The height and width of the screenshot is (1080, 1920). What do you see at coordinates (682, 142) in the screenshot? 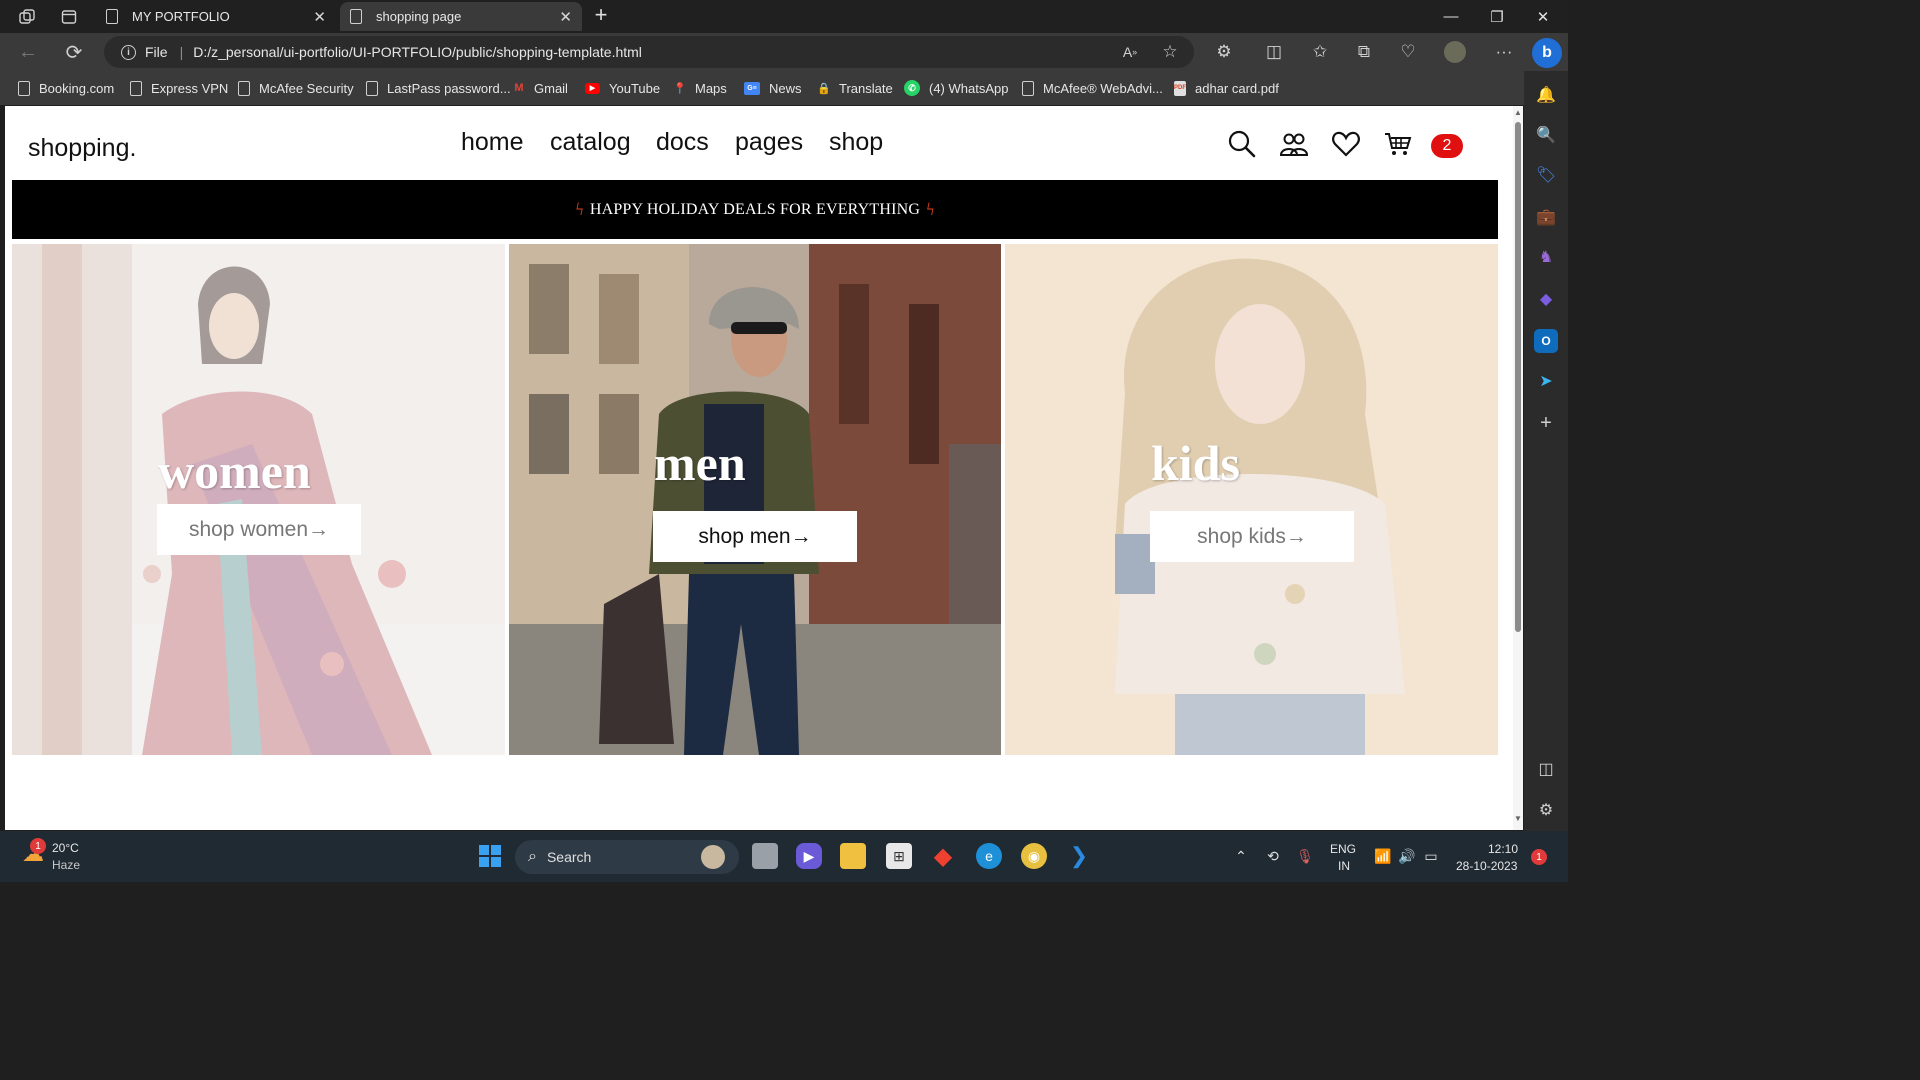
I see `nav-docs: docs` at bounding box center [682, 142].